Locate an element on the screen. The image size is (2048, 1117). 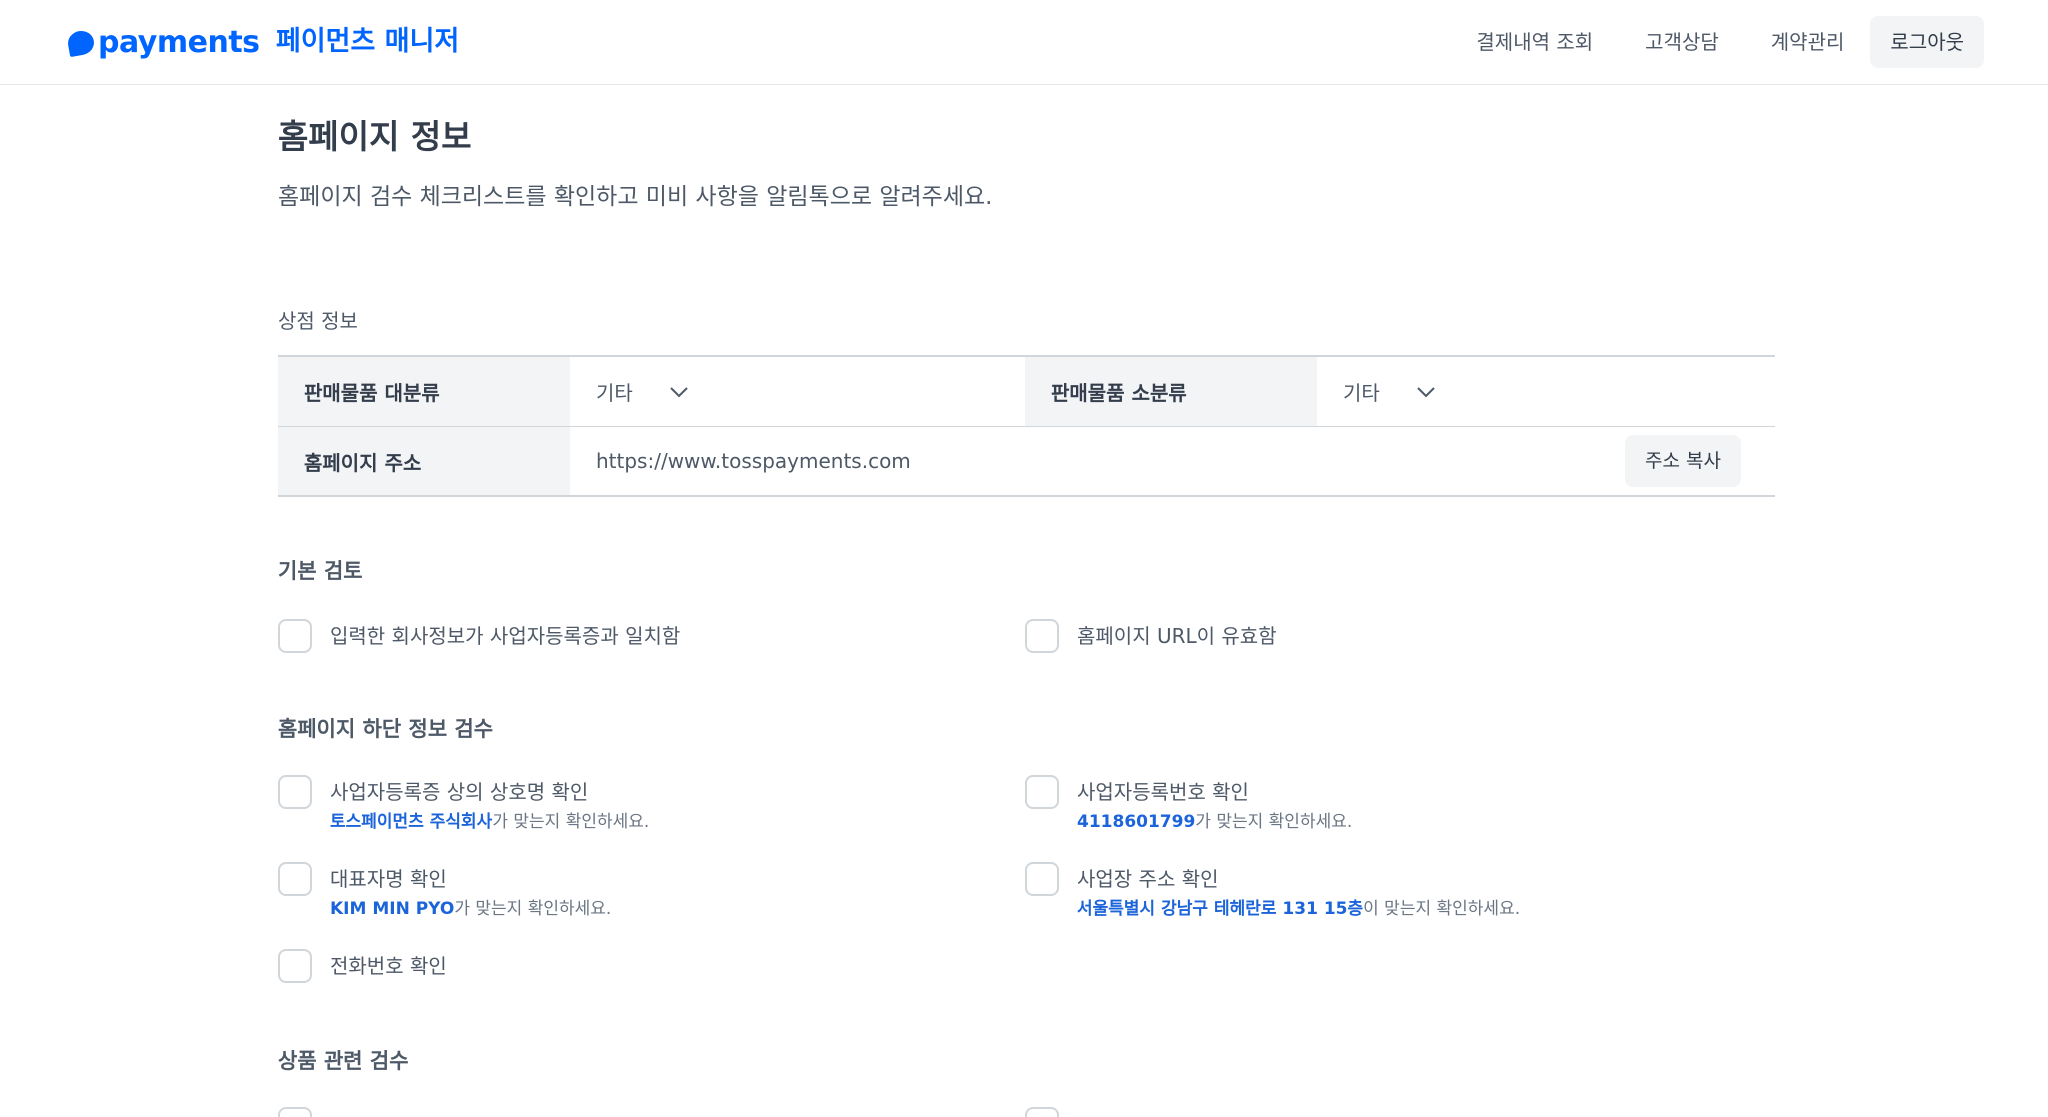
check-hint: KIM MIN PYO가 맞는지 확인하세요. is located at coordinates (470, 909).